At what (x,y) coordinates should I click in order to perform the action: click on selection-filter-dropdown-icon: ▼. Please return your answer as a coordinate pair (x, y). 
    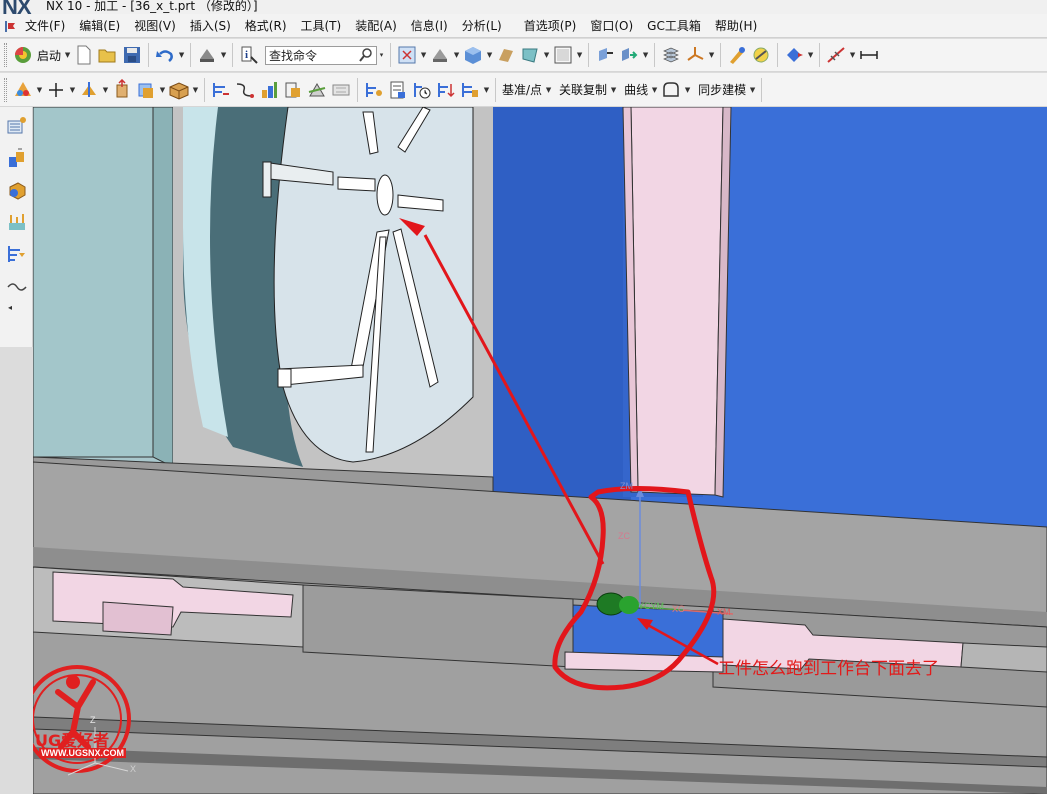
    Looking at the image, I should click on (223, 55).